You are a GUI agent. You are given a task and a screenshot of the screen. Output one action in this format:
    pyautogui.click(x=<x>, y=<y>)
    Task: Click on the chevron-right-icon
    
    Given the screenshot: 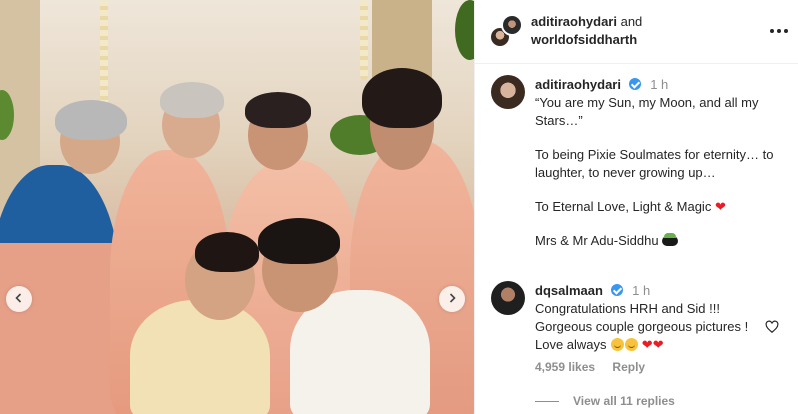 What is the action you would take?
    pyautogui.click(x=452, y=299)
    